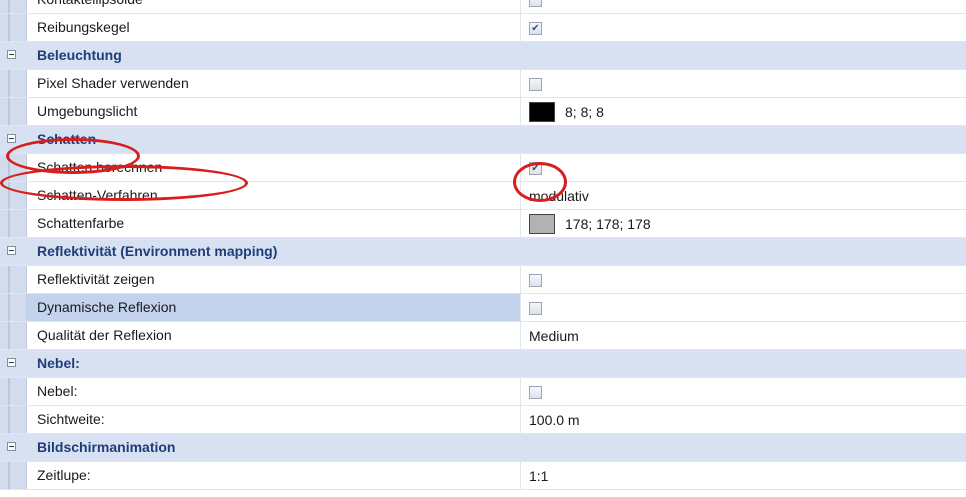  Describe the element at coordinates (58, 363) in the screenshot. I see `category-title: Nebel:` at that location.